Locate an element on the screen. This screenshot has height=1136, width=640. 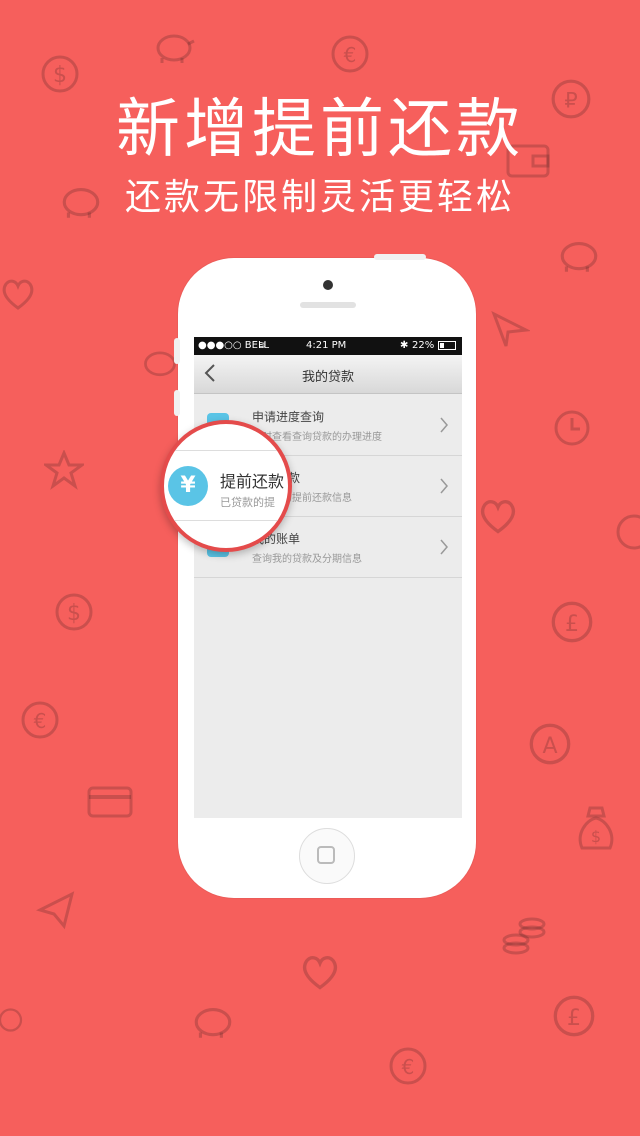
status-bar: ●●●○○ BELL ≋ 4:21 PM ✱ 22% is located at coordinates (328, 346).